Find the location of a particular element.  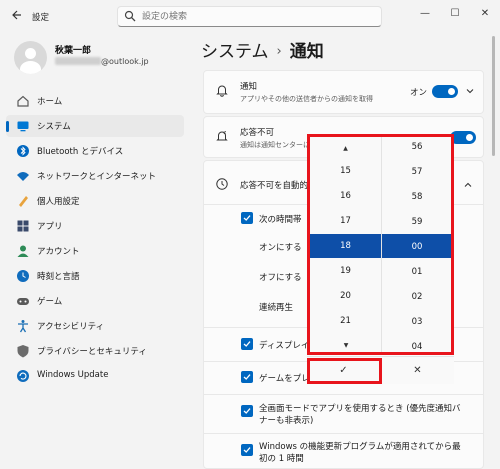

hour-column: ▲ 15 16 17 18 19 20 21 is located at coordinates (346, 244).